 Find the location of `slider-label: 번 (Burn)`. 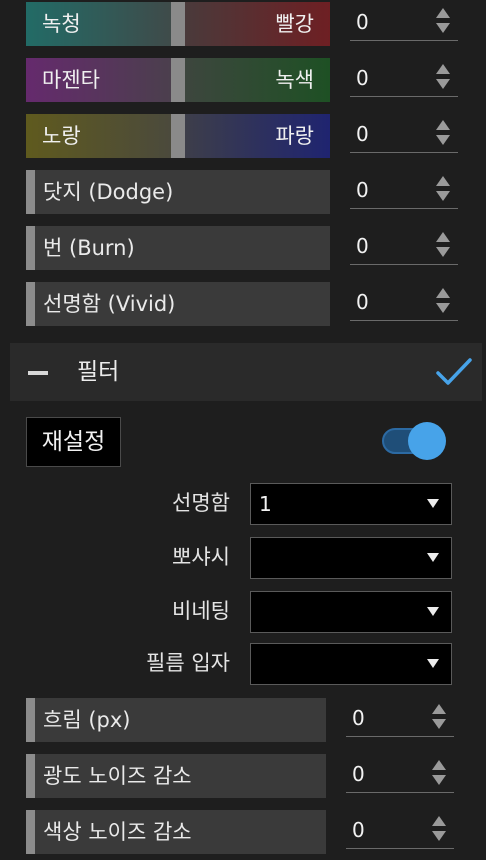

slider-label: 번 (Burn) is located at coordinates (89, 248).